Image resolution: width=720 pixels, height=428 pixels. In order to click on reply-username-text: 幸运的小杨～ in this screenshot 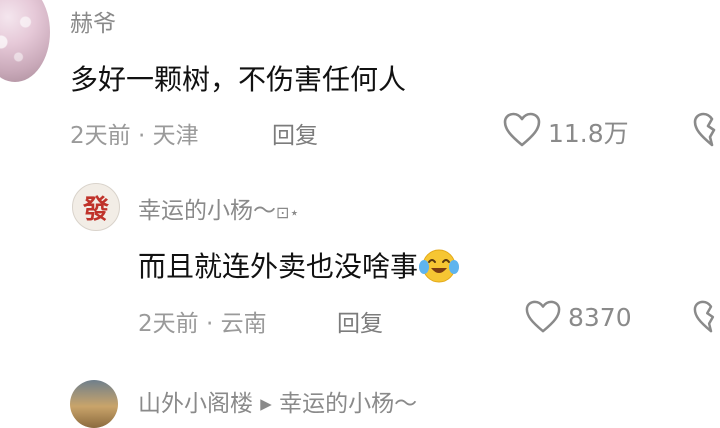, I will do `click(207, 211)`.